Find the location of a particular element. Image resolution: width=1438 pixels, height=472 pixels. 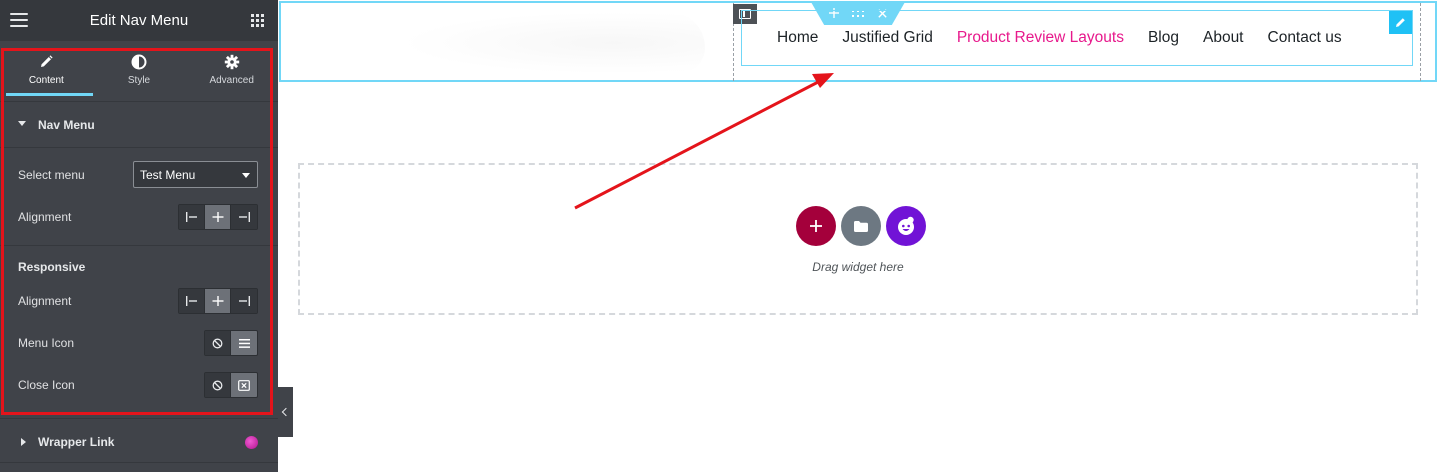

nav-item-blog: Blog is located at coordinates (1163, 38).